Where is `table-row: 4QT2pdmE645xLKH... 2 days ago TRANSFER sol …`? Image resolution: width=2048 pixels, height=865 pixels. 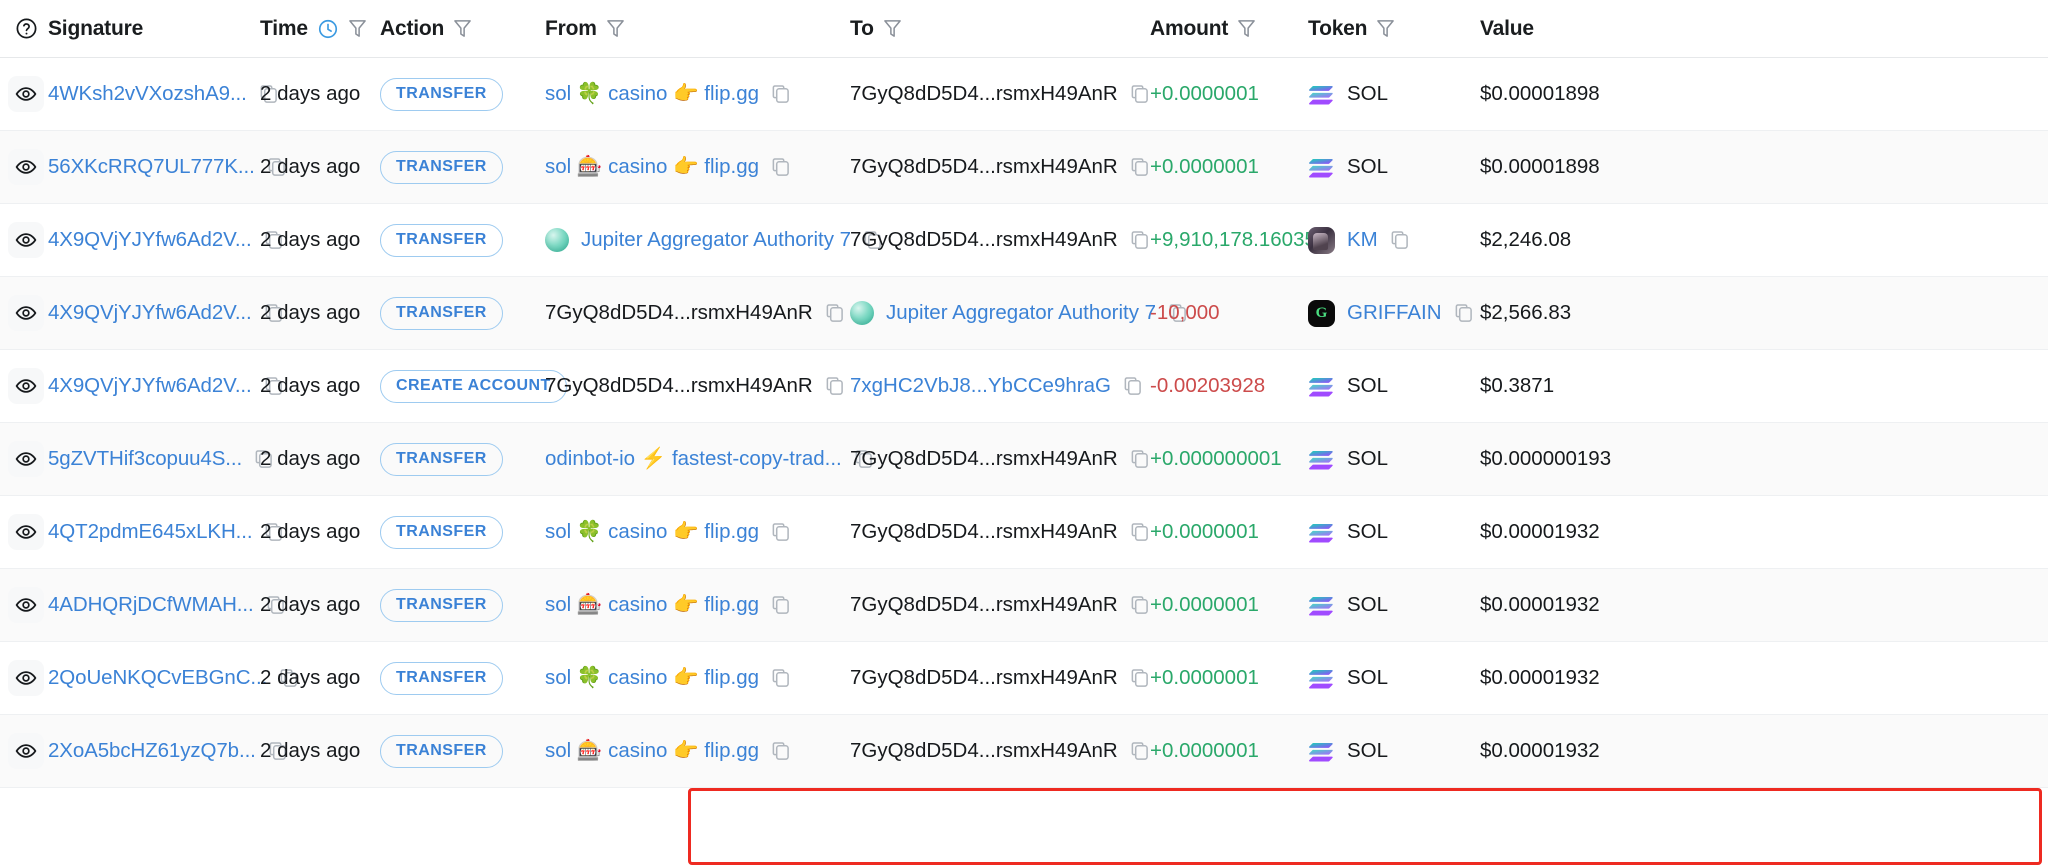 table-row: 4QT2pdmE645xLKH... 2 days ago TRANSFER sol … is located at coordinates (1024, 532).